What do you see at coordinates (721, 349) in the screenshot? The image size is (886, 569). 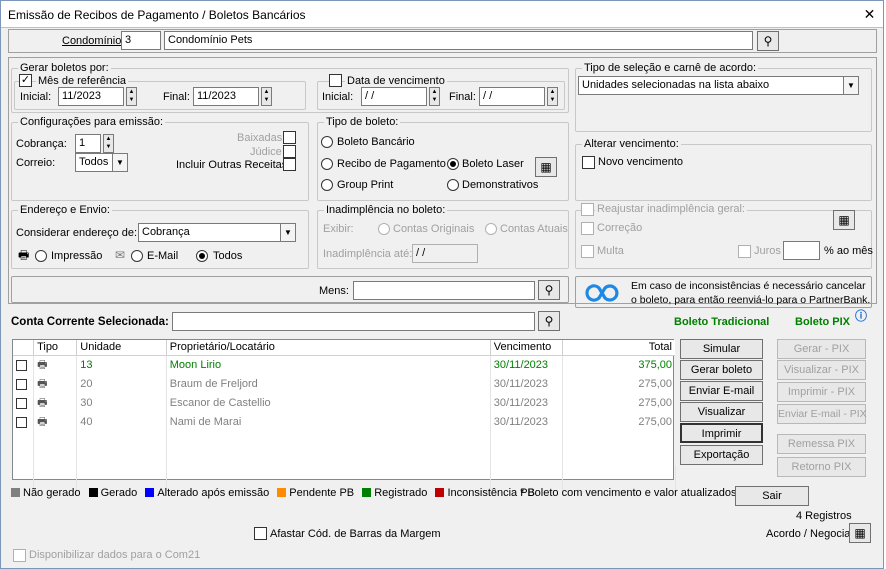 I see `simular-button: Simular` at bounding box center [721, 349].